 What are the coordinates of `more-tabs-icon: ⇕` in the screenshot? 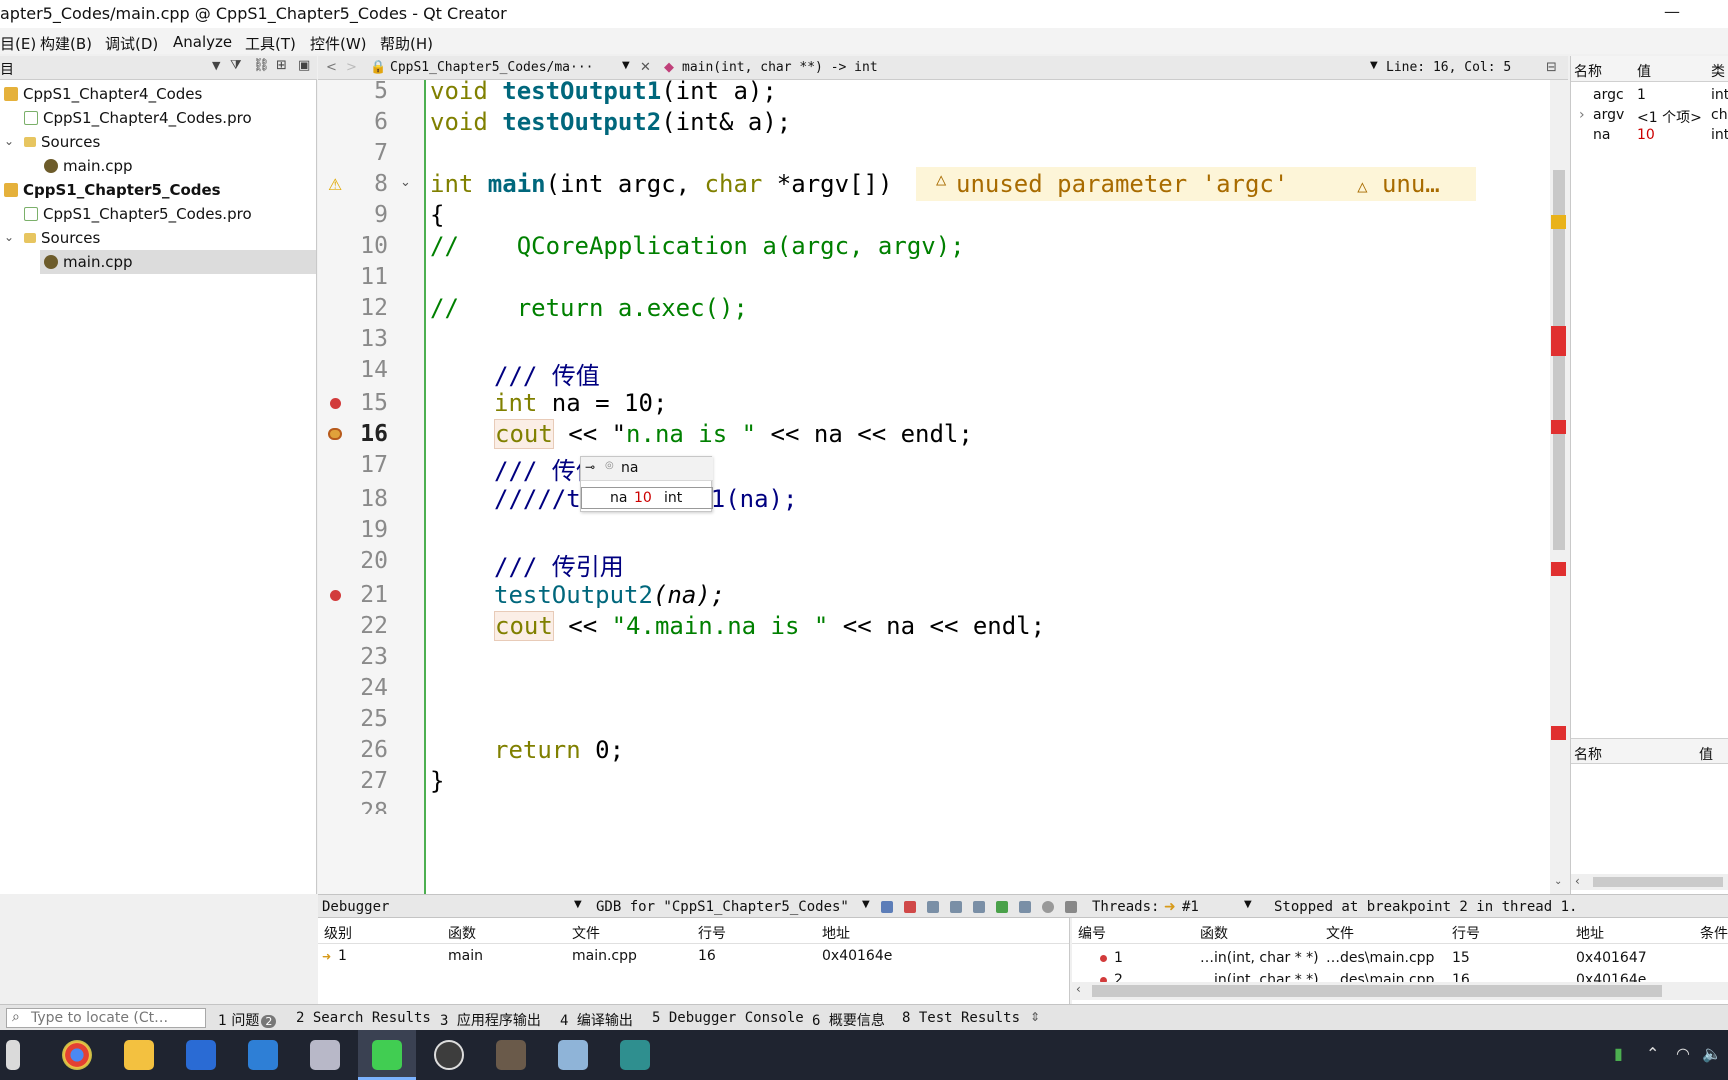 It's located at (1035, 1017).